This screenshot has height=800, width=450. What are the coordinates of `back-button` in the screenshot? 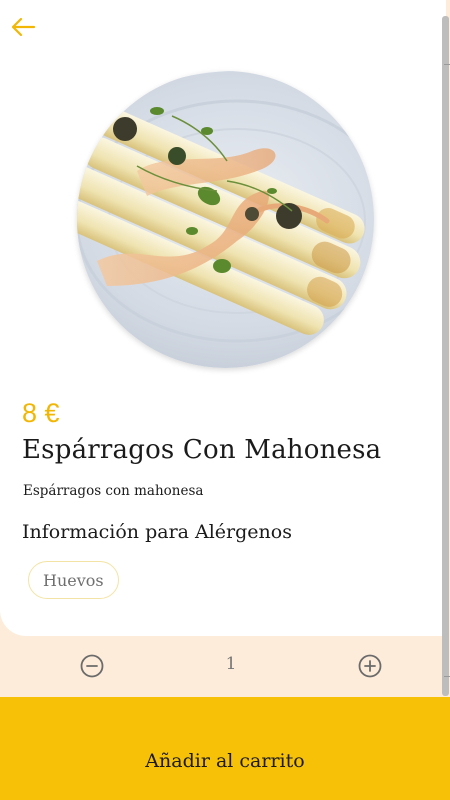 It's located at (23, 27).